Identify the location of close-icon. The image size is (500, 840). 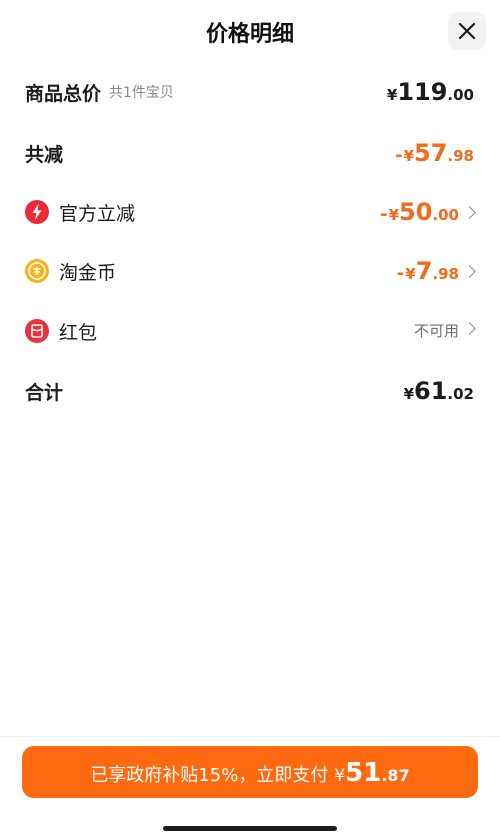
(467, 31).